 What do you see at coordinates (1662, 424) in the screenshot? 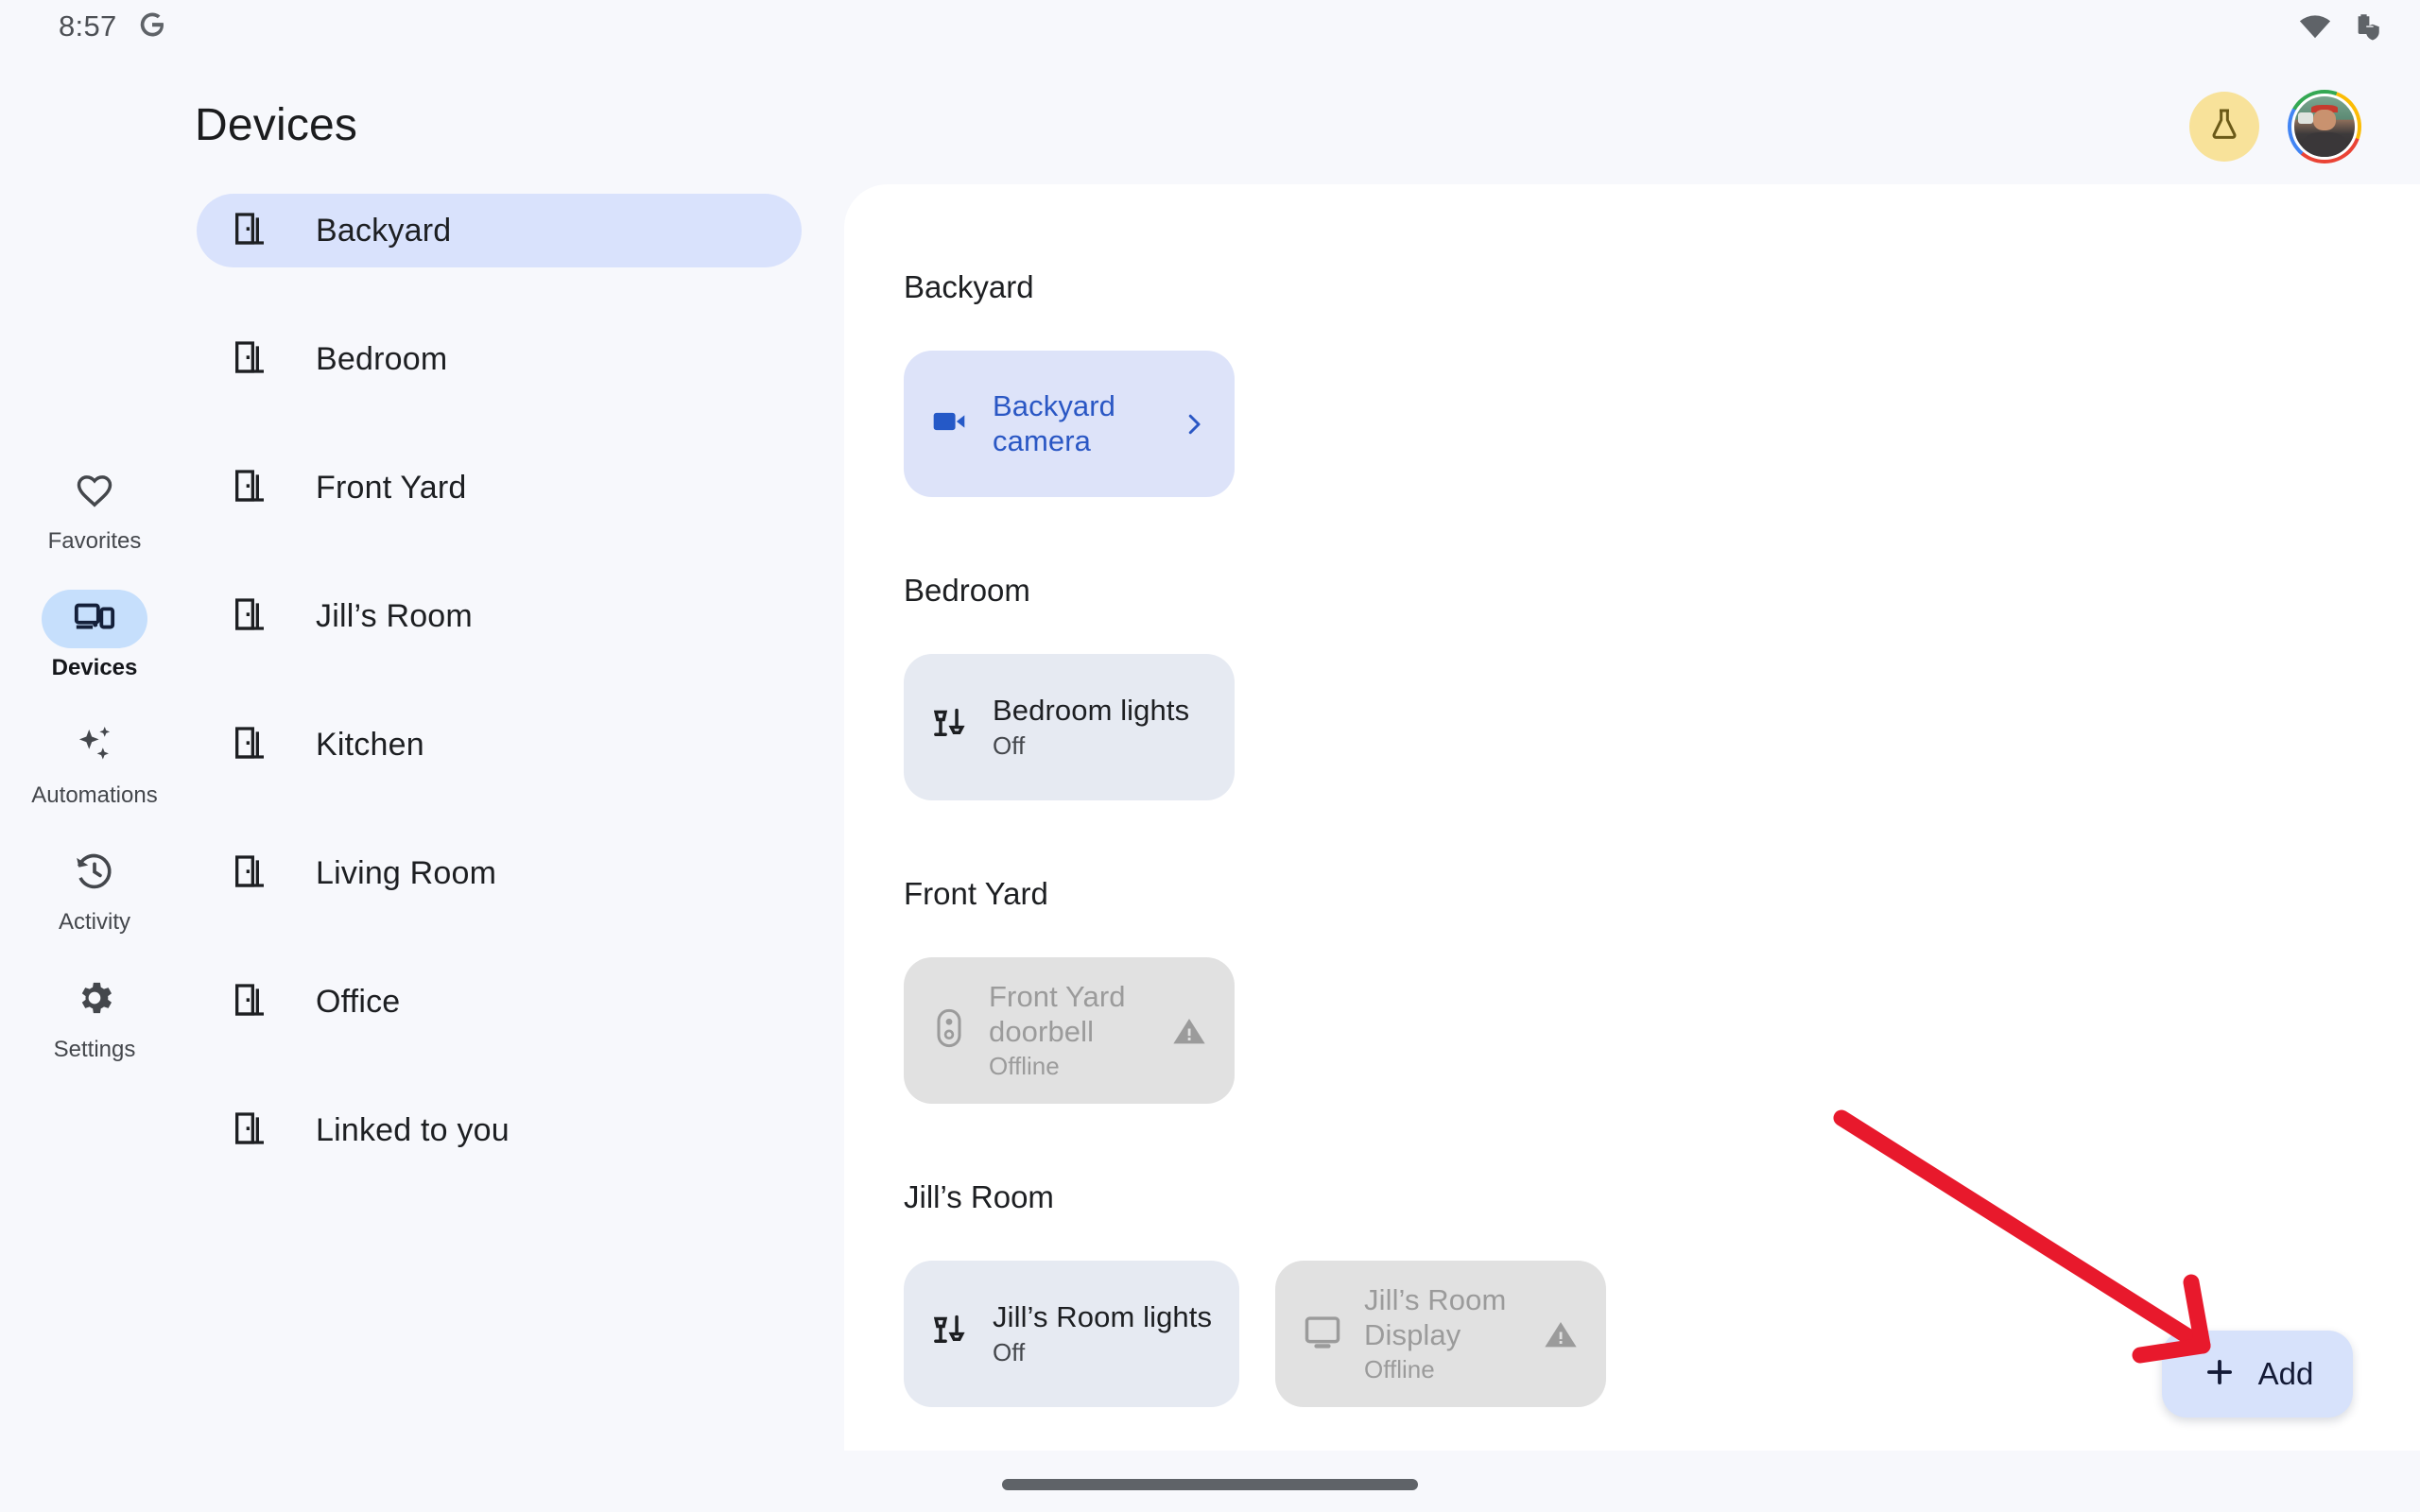
I see `device-card-row: Backyard camera` at bounding box center [1662, 424].